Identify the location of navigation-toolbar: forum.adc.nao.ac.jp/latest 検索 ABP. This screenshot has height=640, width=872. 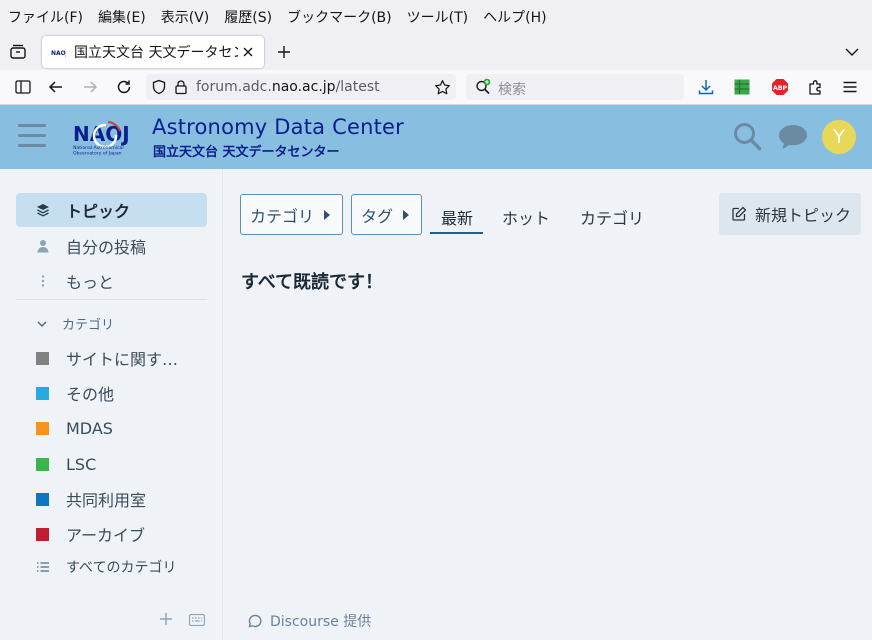
(436, 87).